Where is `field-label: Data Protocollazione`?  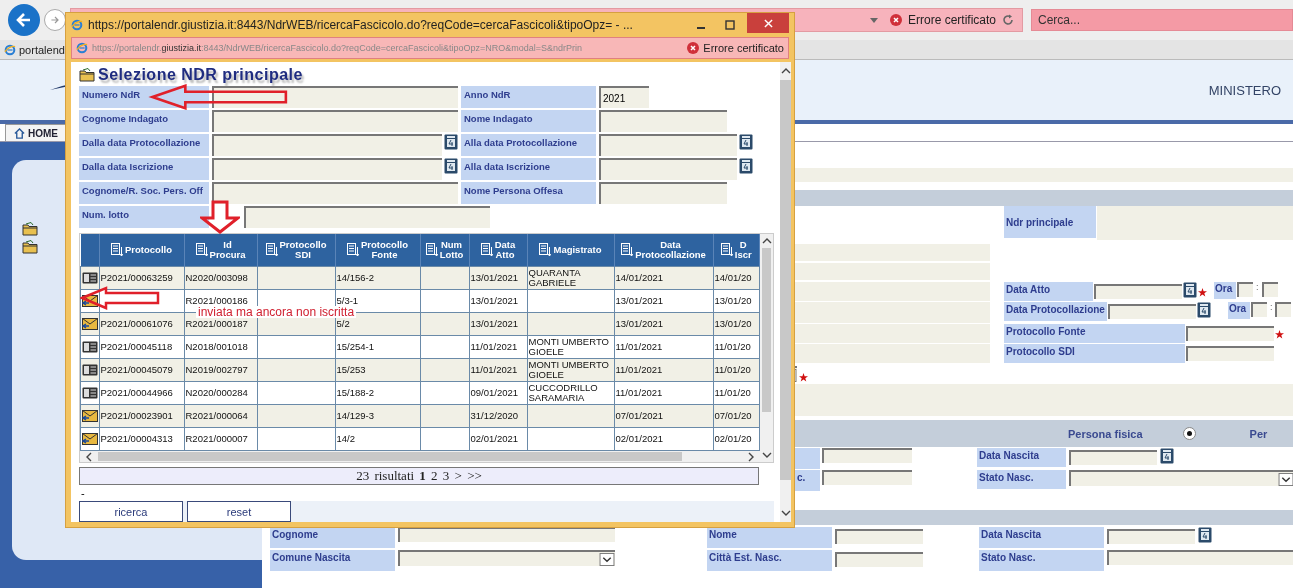
field-label: Data Protocollazione is located at coordinates (1055, 311).